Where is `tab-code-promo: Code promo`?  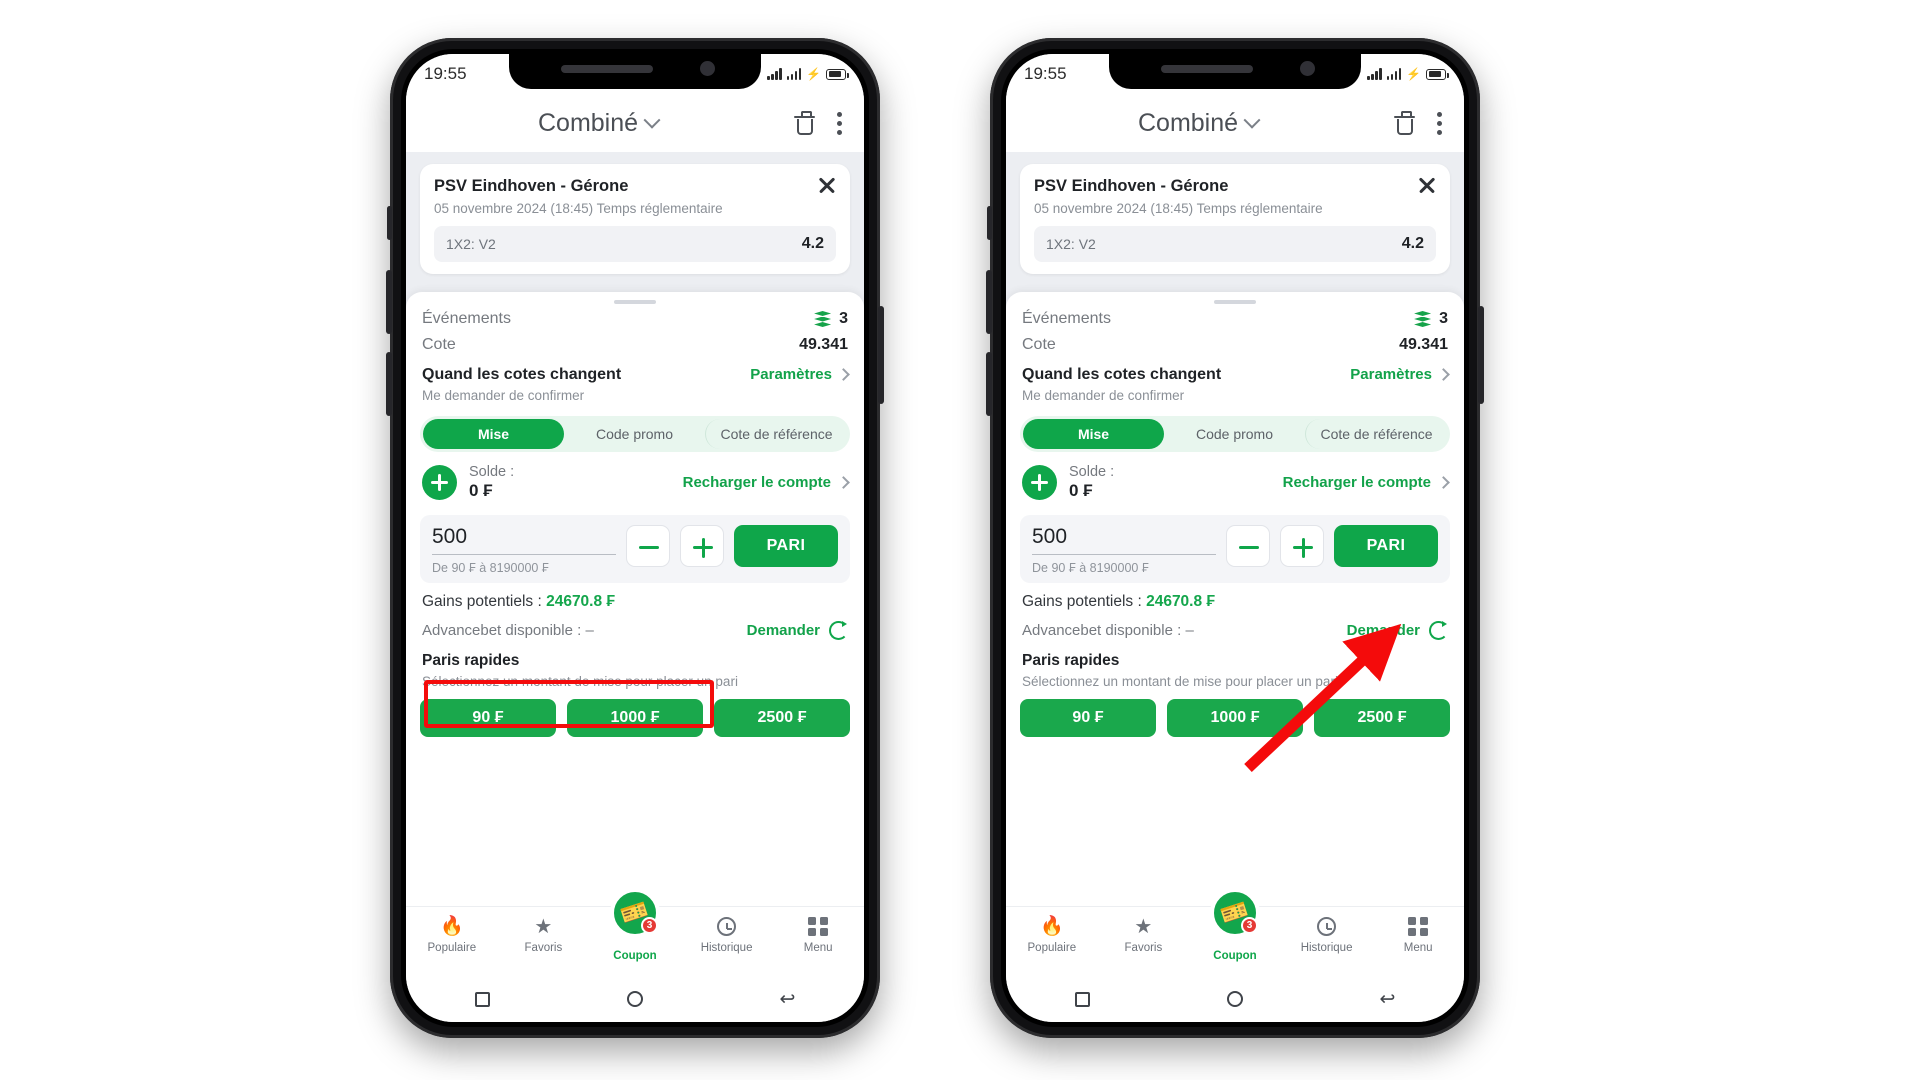 tab-code-promo: Code promo is located at coordinates (634, 434).